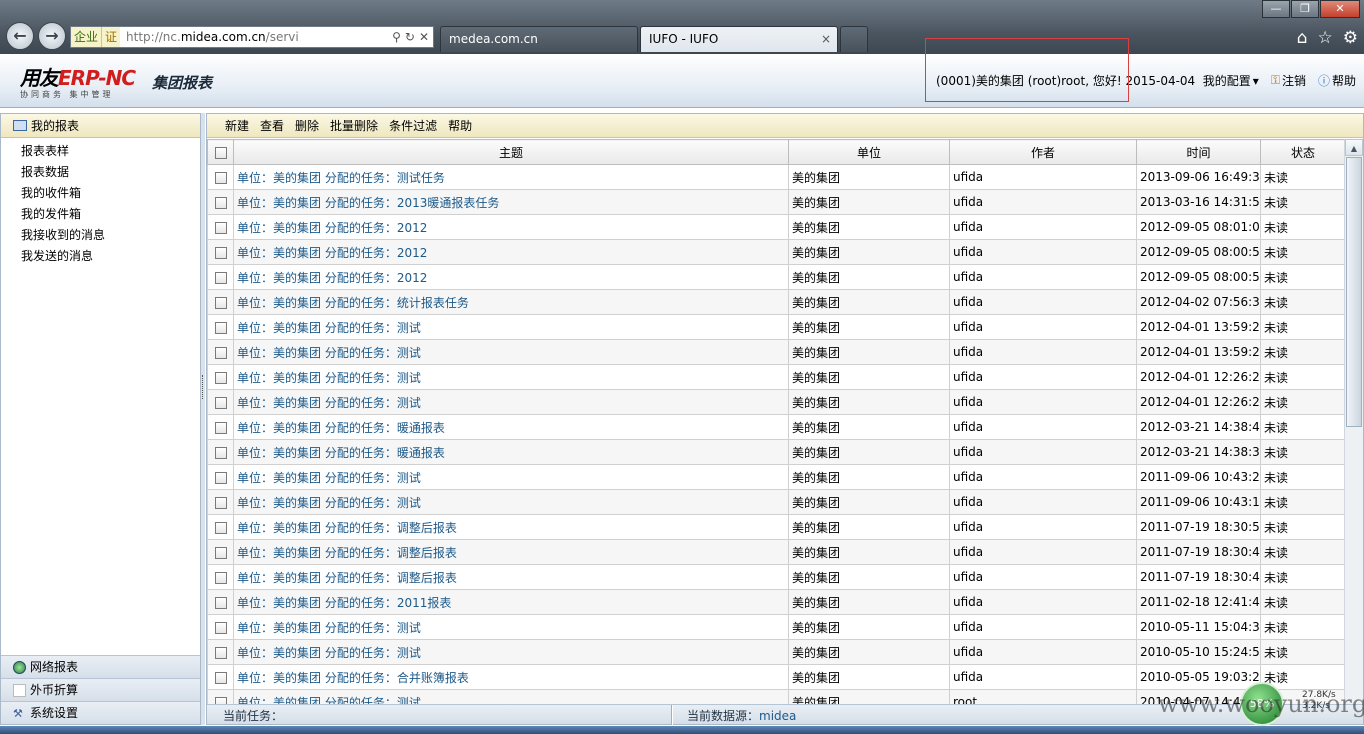 Image resolution: width=1364 pixels, height=734 pixels. Describe the element at coordinates (511, 677) in the screenshot. I see `cell-subject: 单位：美的集团 分配的任务：合并账簿报表` at that location.